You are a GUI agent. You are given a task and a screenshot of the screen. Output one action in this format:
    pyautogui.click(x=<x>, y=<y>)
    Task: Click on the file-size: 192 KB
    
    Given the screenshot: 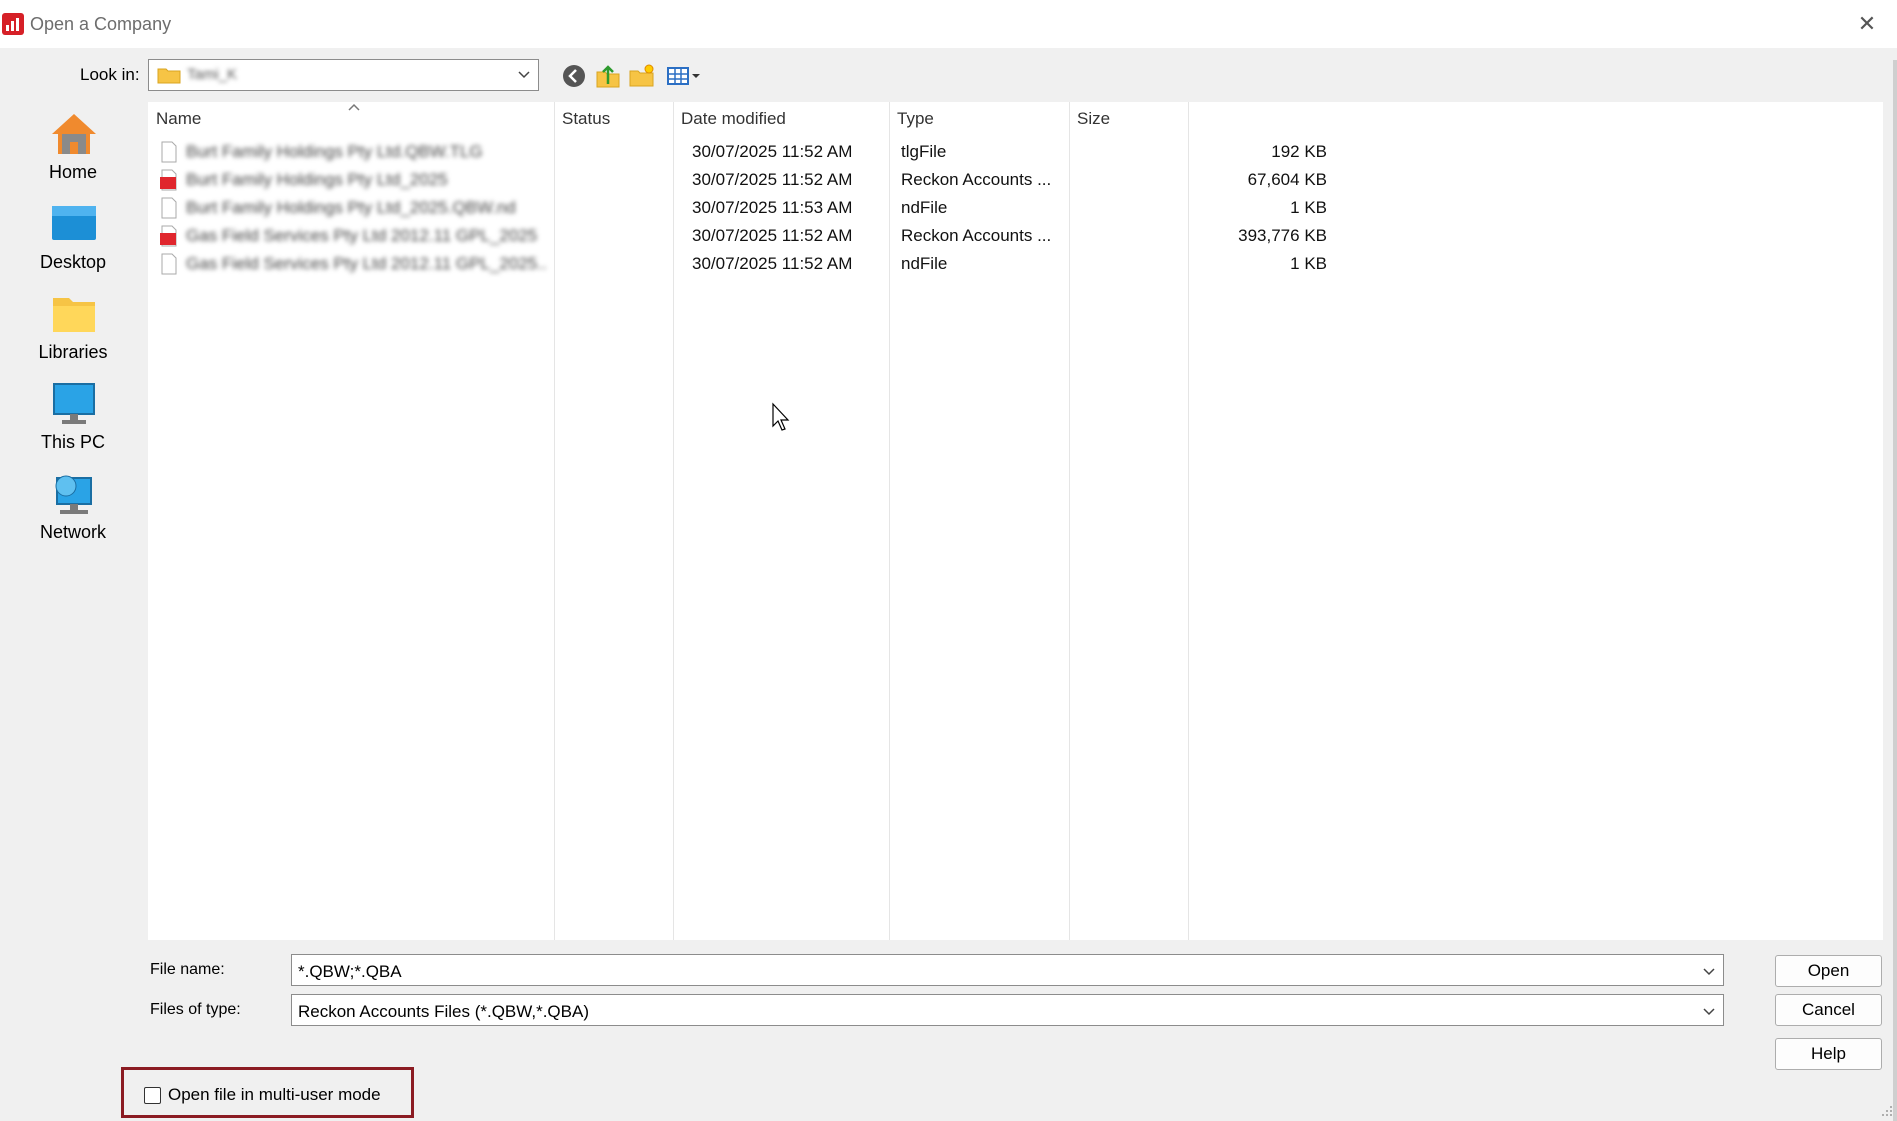 What is the action you would take?
    pyautogui.click(x=1299, y=151)
    